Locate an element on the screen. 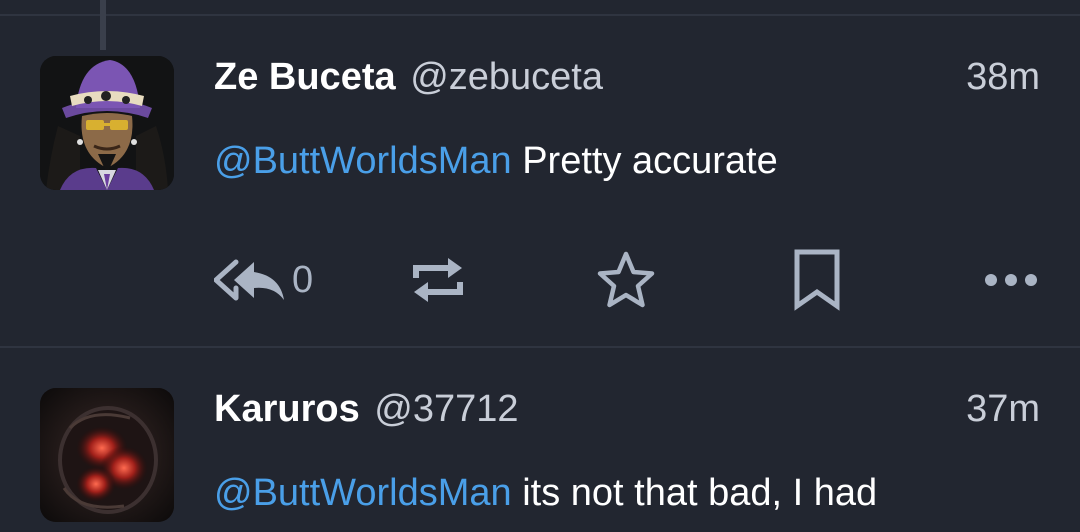  cartoon-character-avatar is located at coordinates (107, 123).